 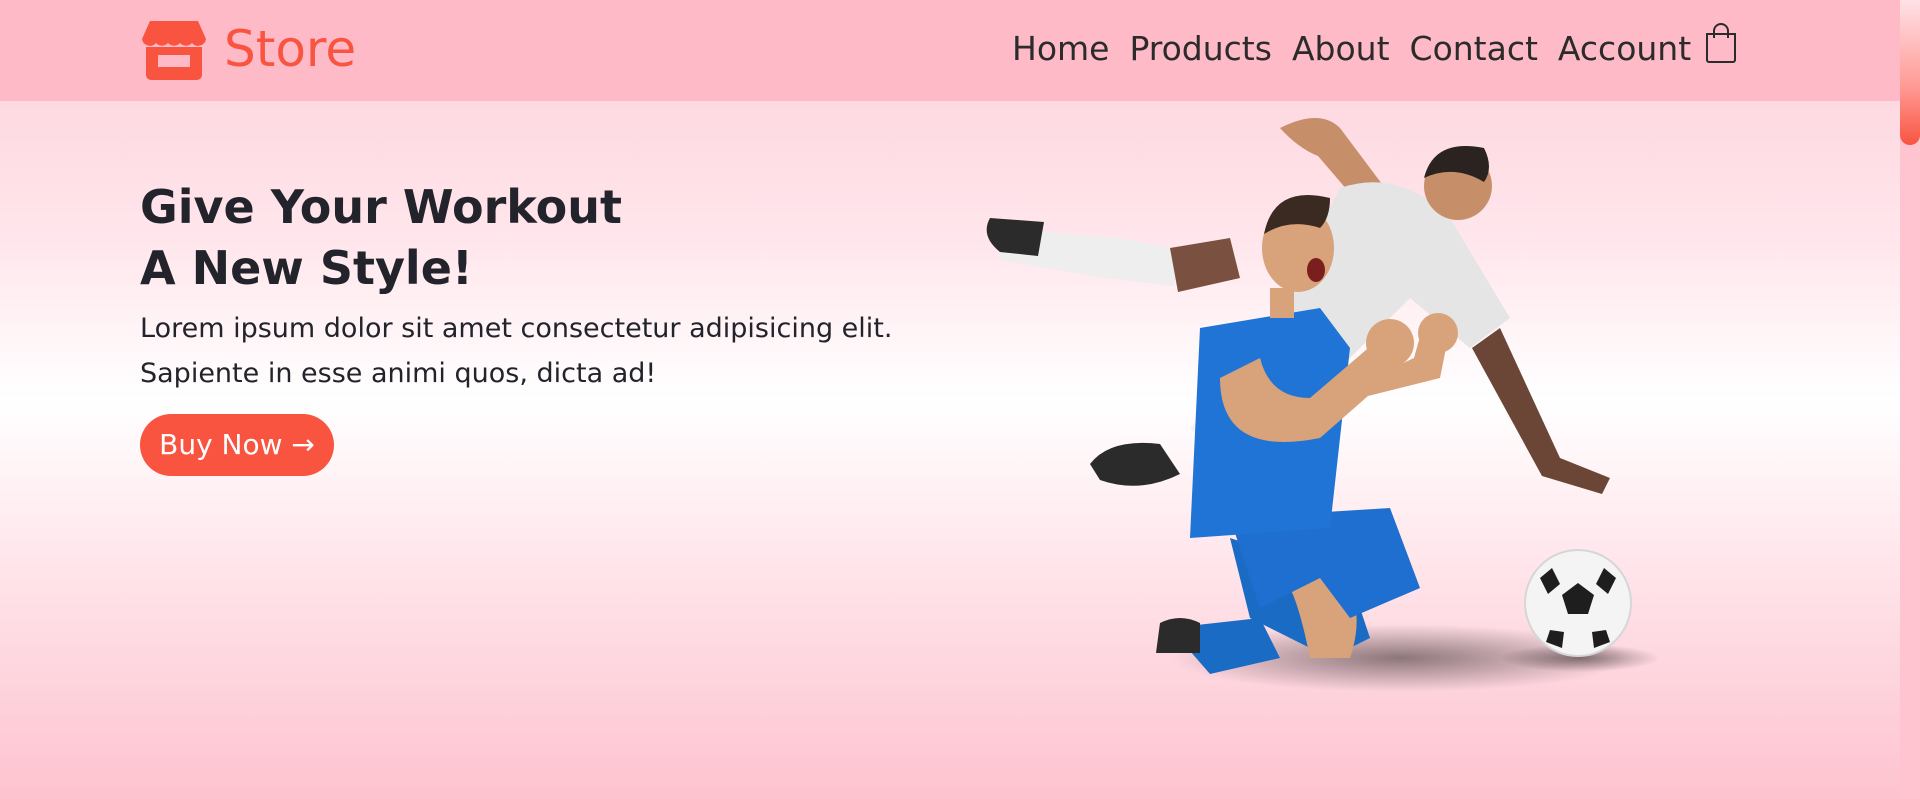 What do you see at coordinates (1721, 43) in the screenshot?
I see `shopping-bag-icon` at bounding box center [1721, 43].